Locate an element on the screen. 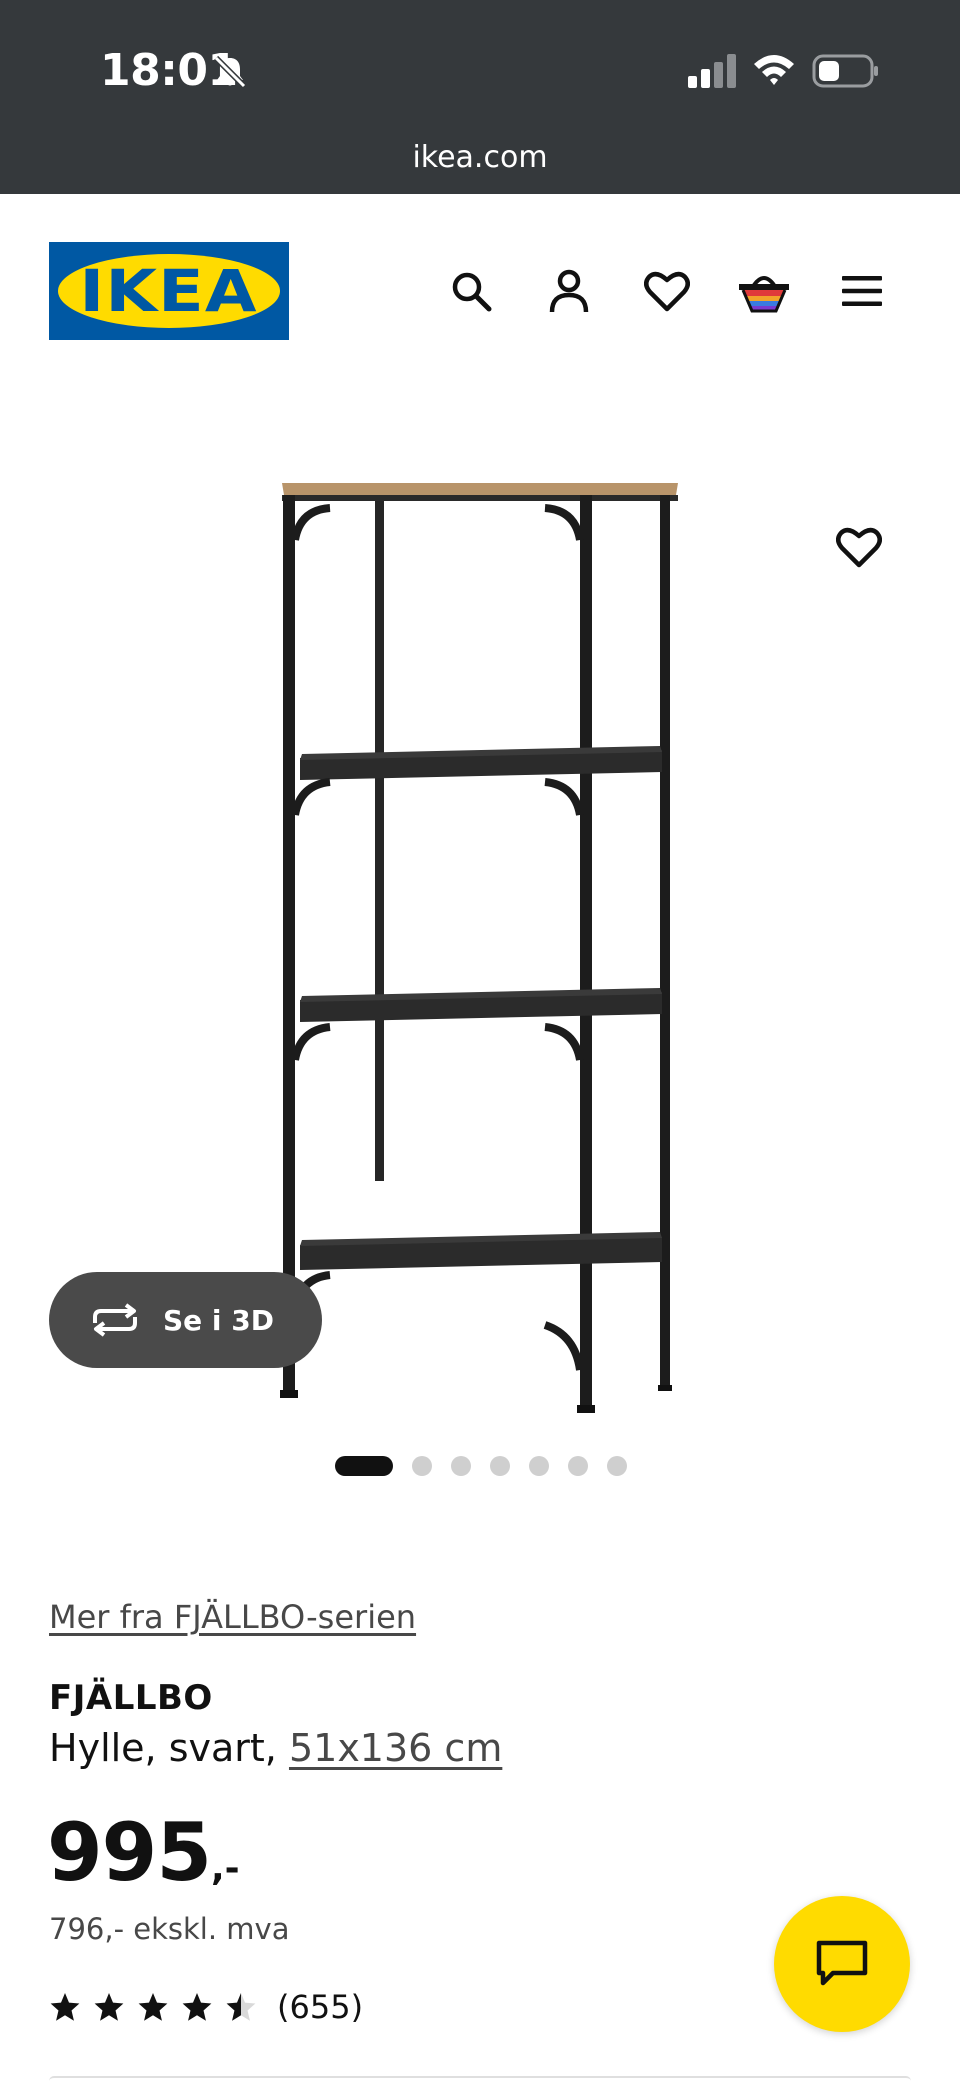  search-button is located at coordinates (471, 291).